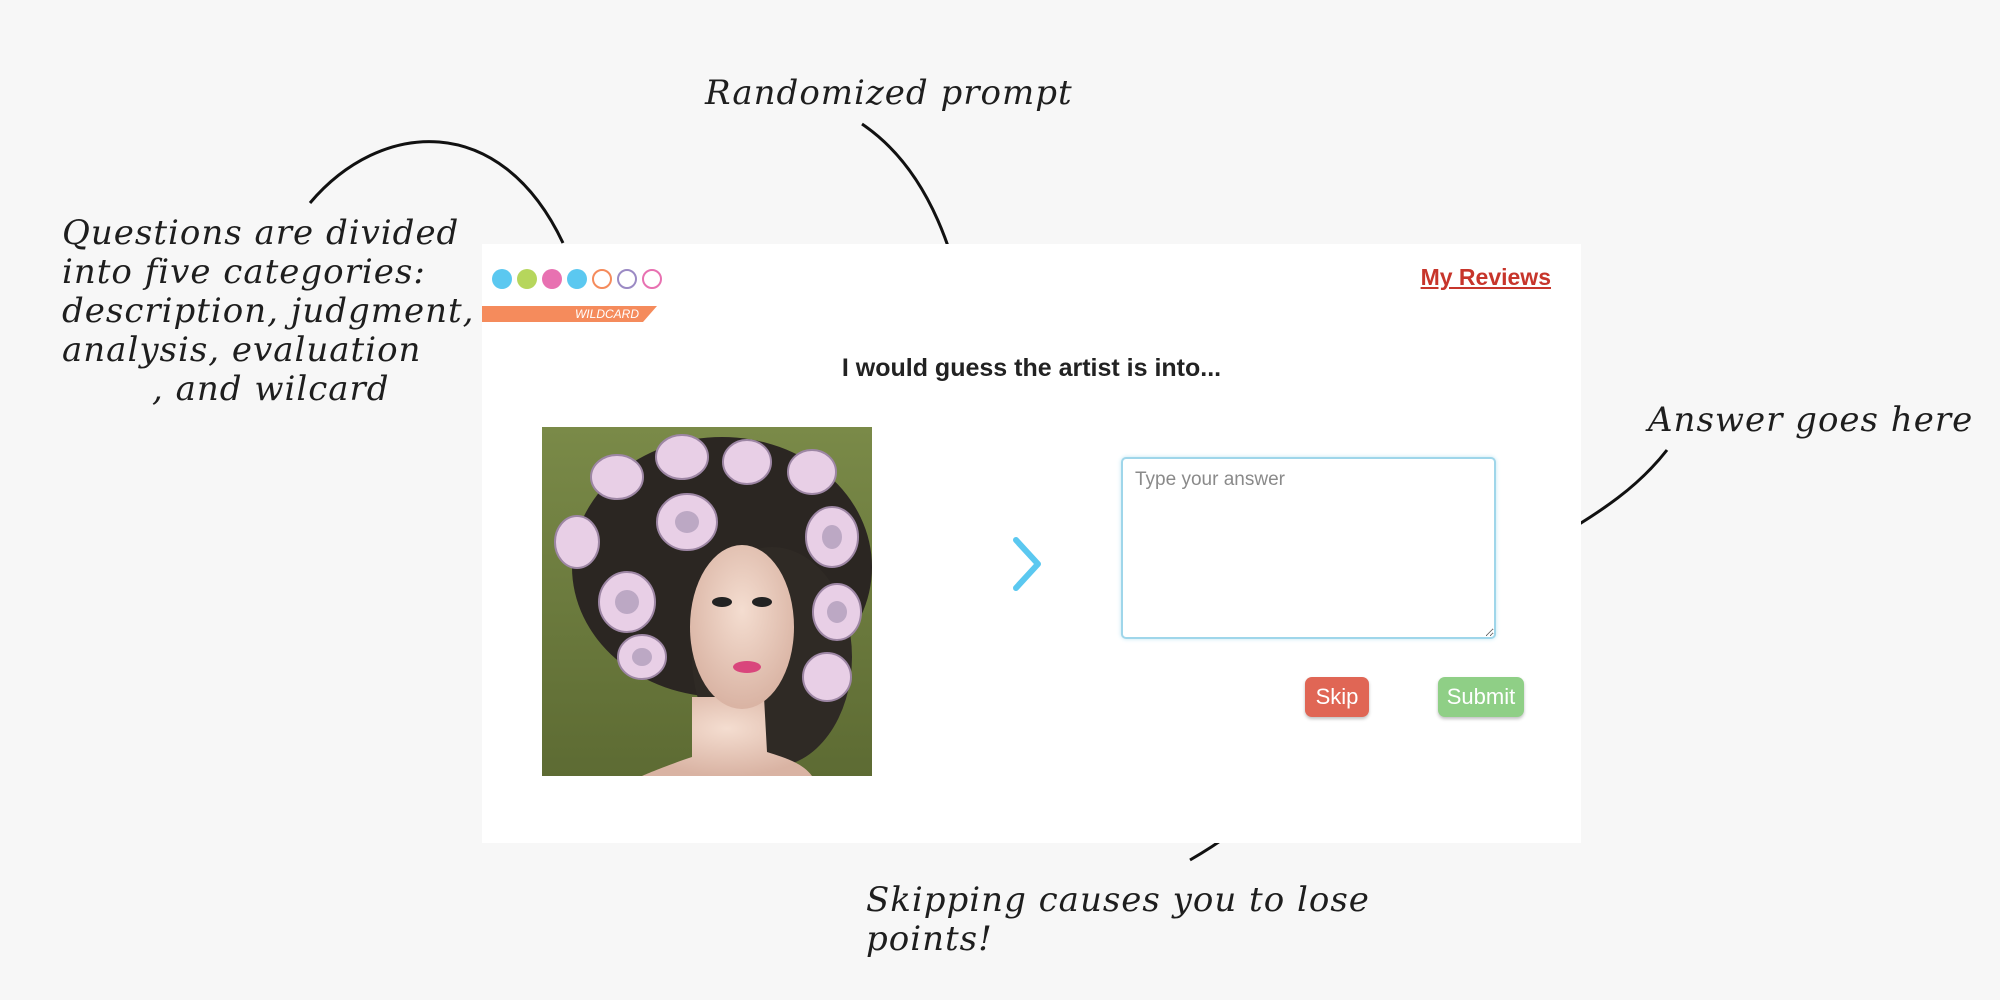  I want to click on chevron-right-icon, so click(1028, 564).